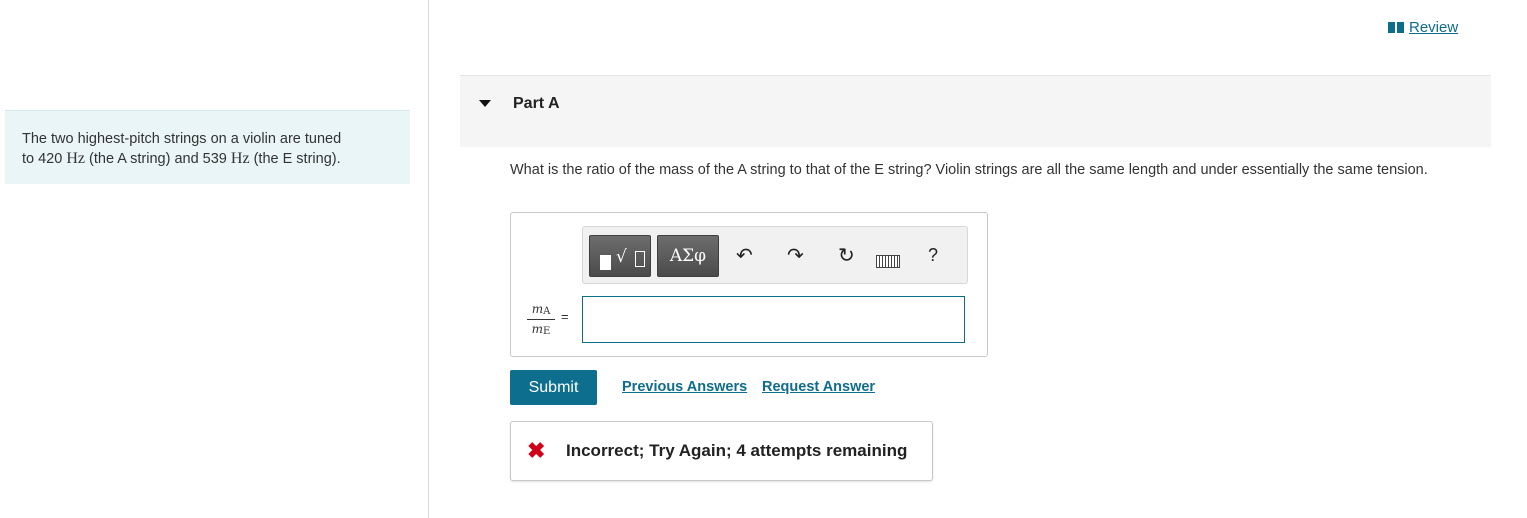 This screenshot has width=1527, height=518. Describe the element at coordinates (975, 111) in the screenshot. I see `part-header: Part A` at that location.